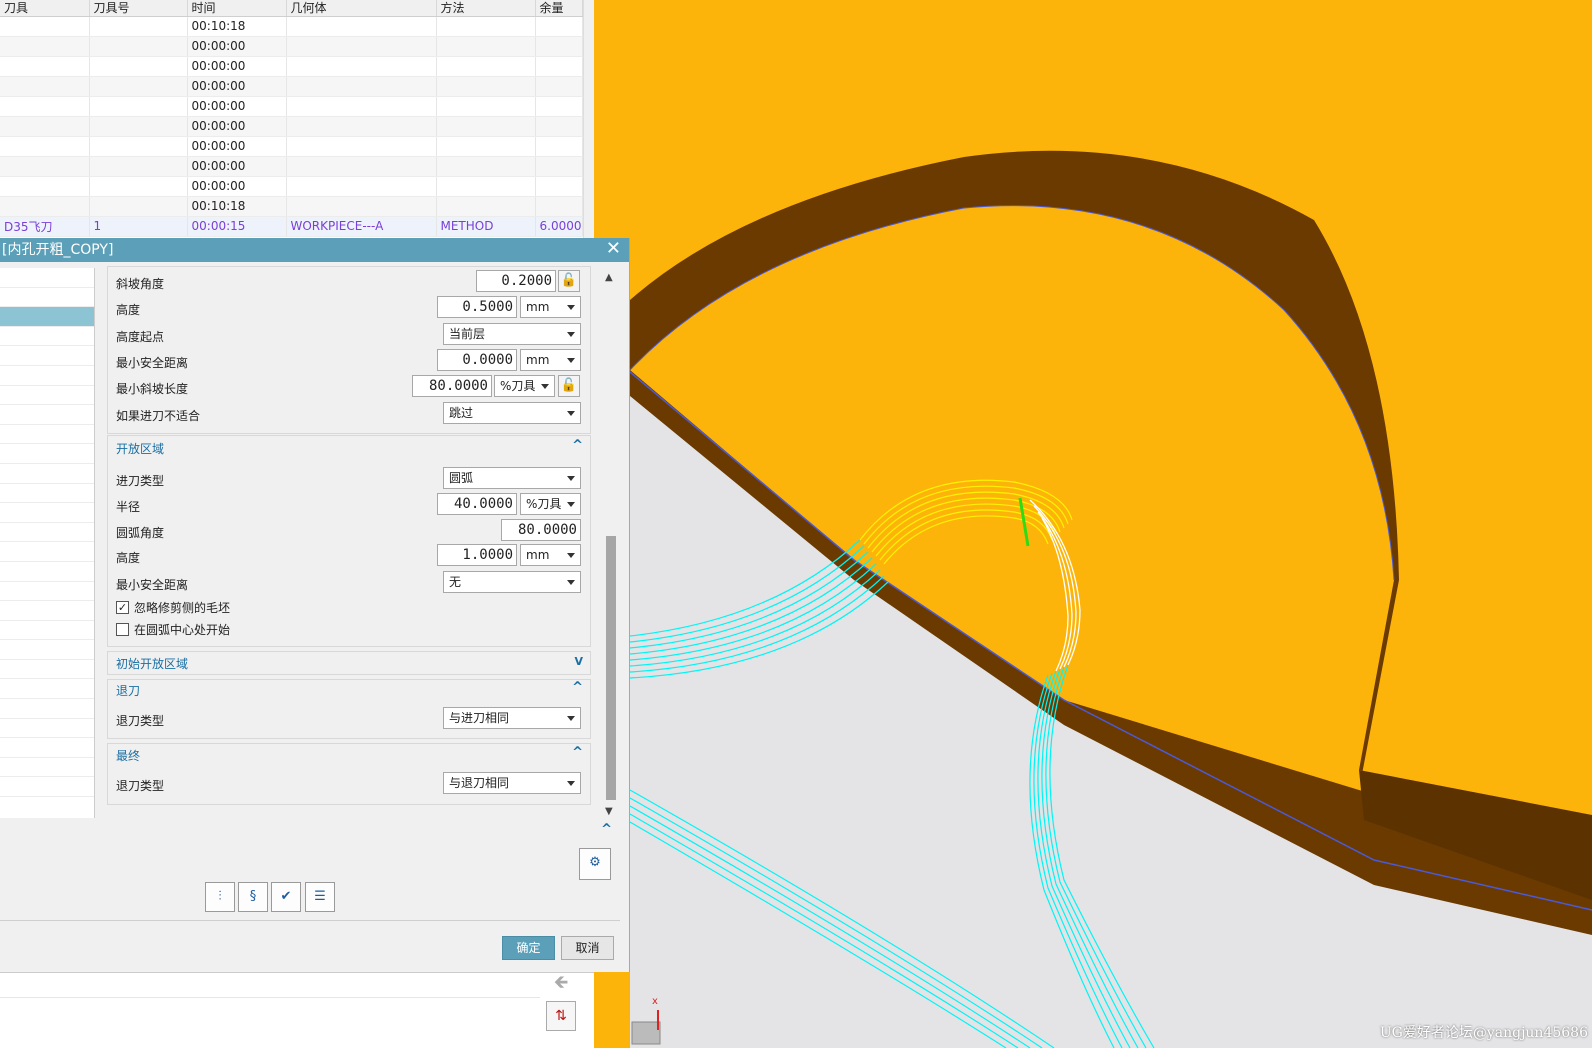 Image resolution: width=1592 pixels, height=1048 pixels. I want to click on sort-list-icon: ⇅, so click(561, 1016).